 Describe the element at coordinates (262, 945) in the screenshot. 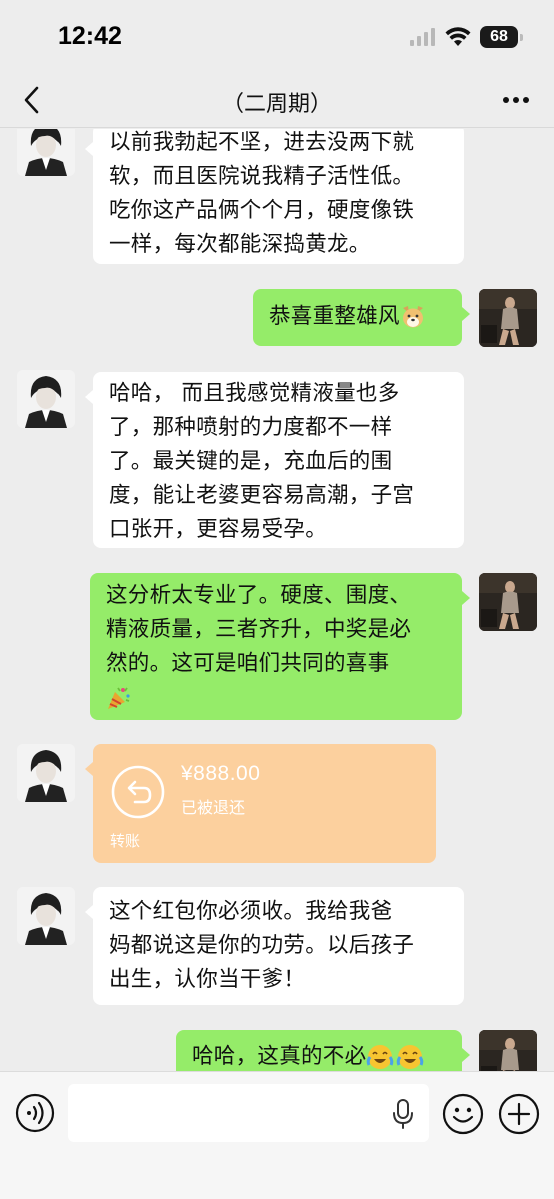

I see `message-line: 妈都说这是你的功劳。以后孩子` at that location.